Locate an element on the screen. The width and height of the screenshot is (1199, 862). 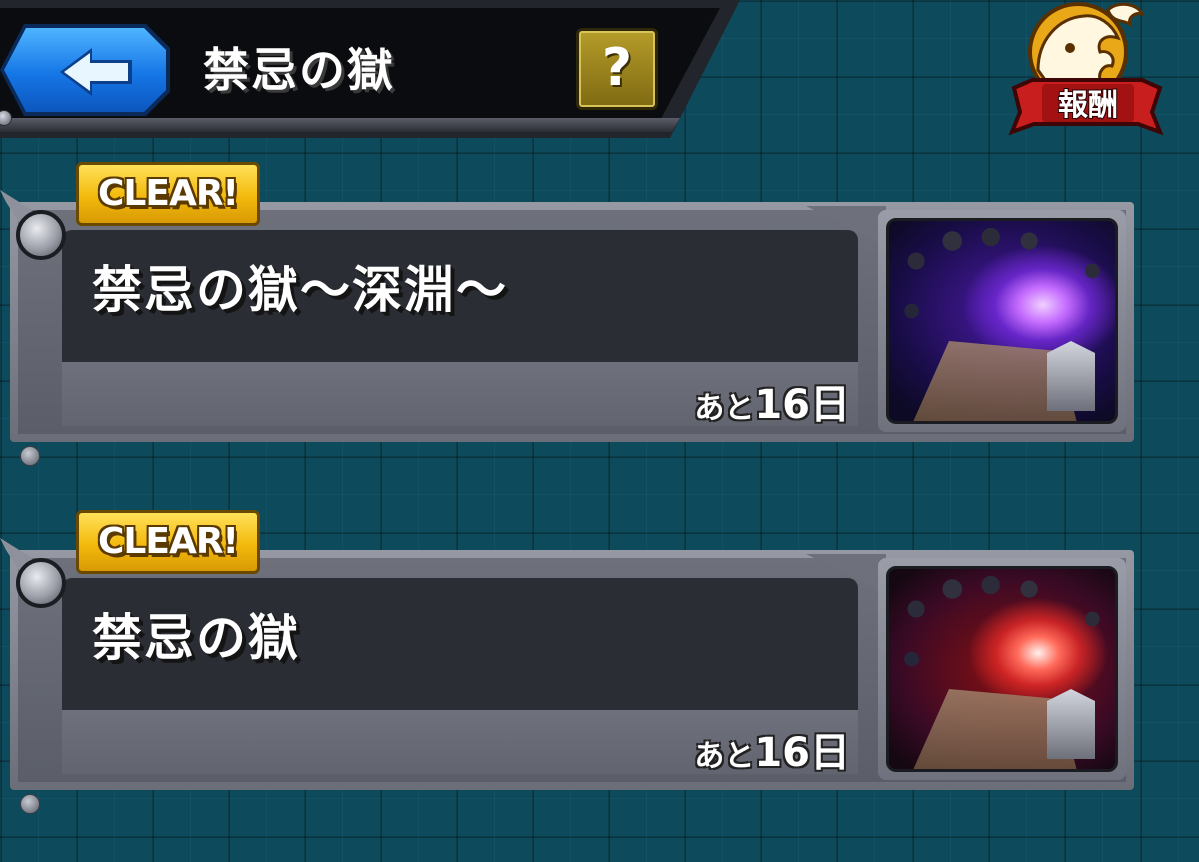
help-button: ? is located at coordinates (617, 69).